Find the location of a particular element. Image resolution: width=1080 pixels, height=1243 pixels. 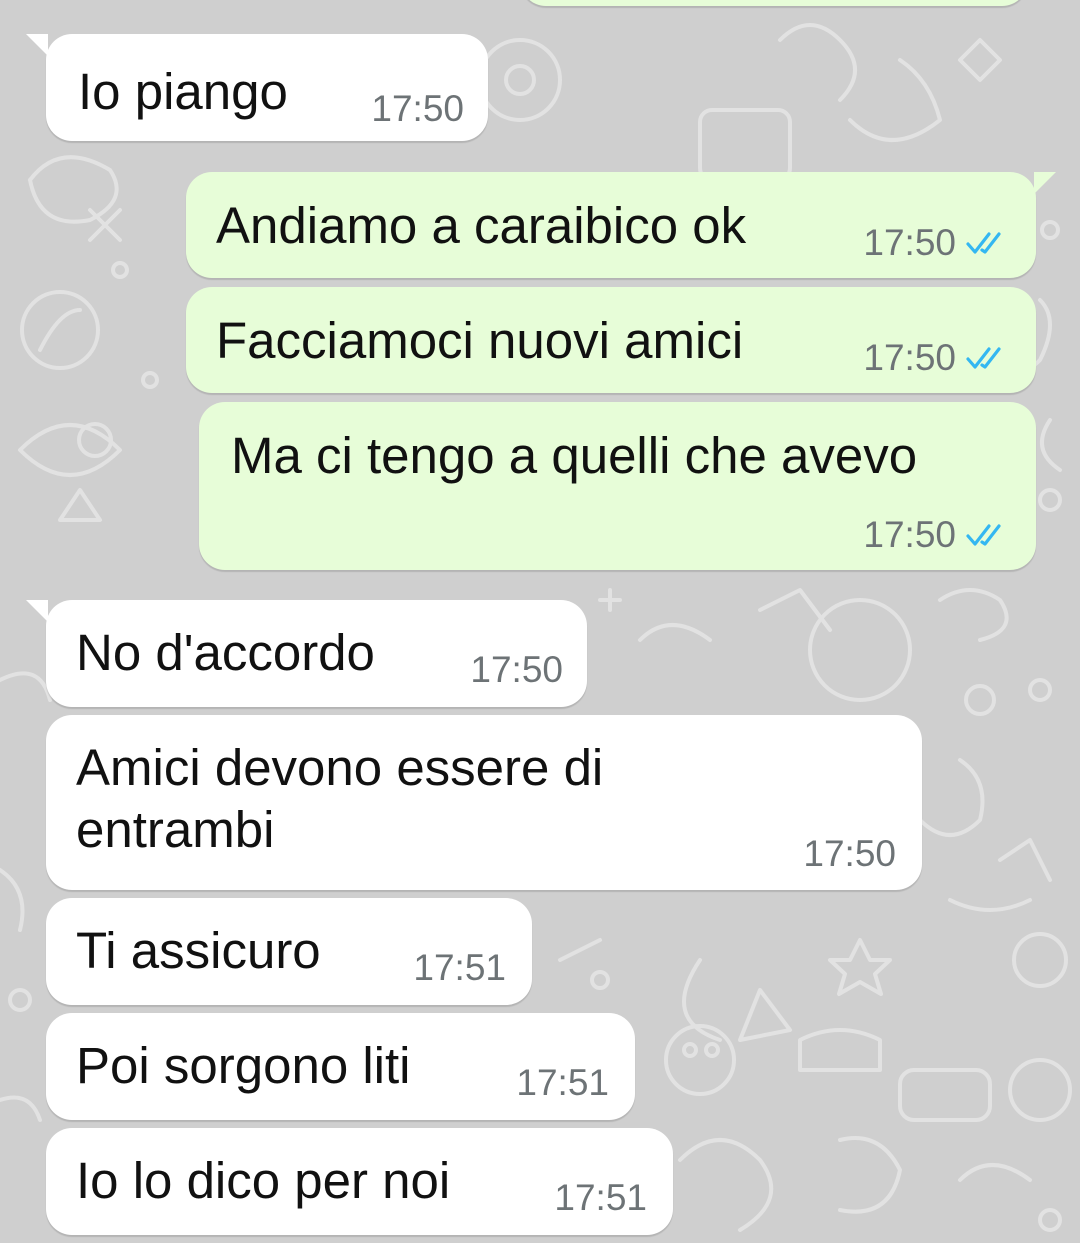

message-bubble-incoming: Io lo dico per noi 17:51 is located at coordinates (359, 1181).